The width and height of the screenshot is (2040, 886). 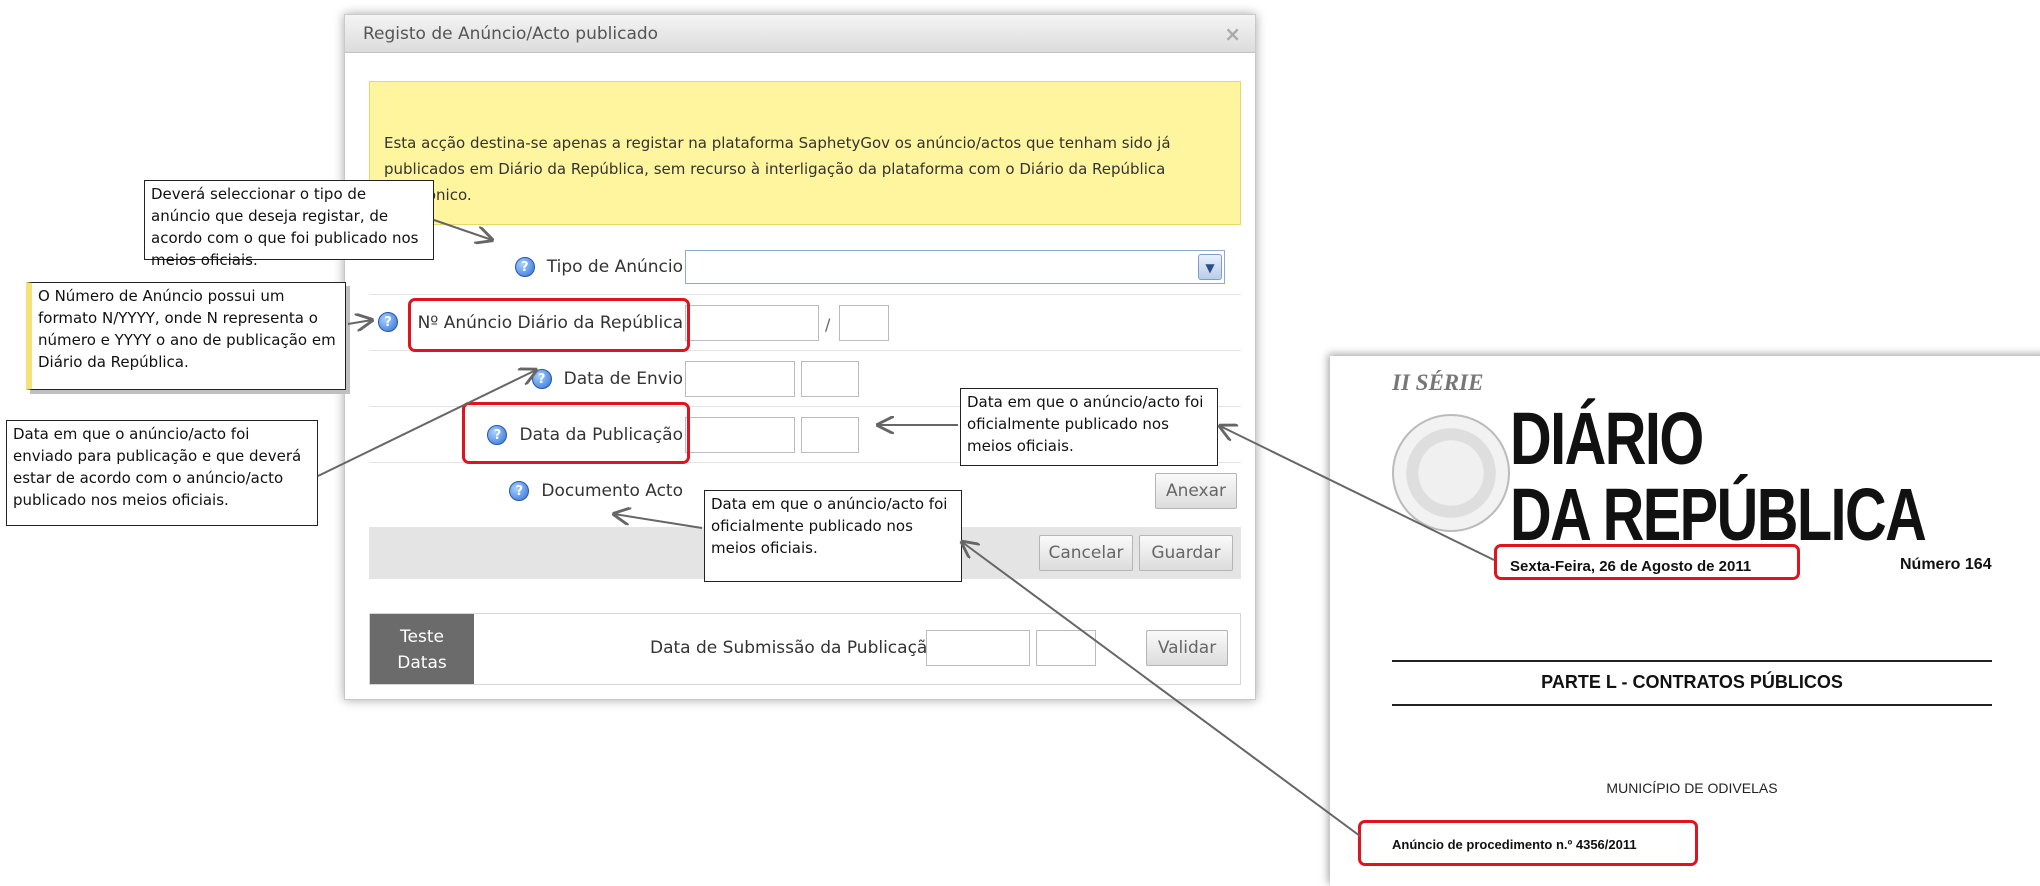 What do you see at coordinates (1161, 689) in the screenshot?
I see `arrow-newspaper-anuncio` at bounding box center [1161, 689].